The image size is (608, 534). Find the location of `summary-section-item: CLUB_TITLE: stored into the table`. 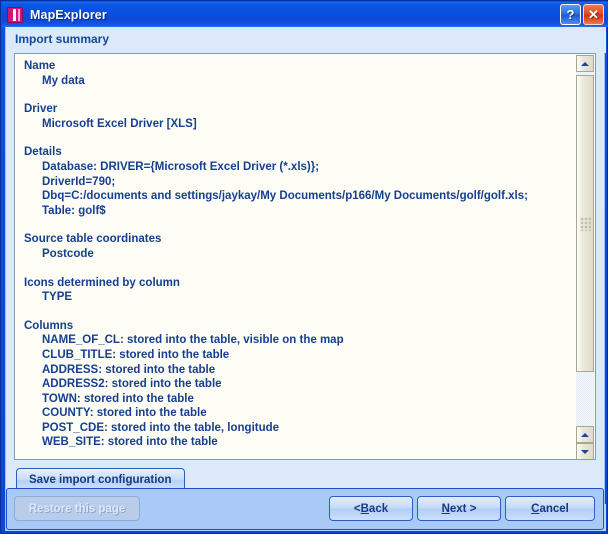

summary-section-item: CLUB_TITLE: stored into the table is located at coordinates (136, 354).